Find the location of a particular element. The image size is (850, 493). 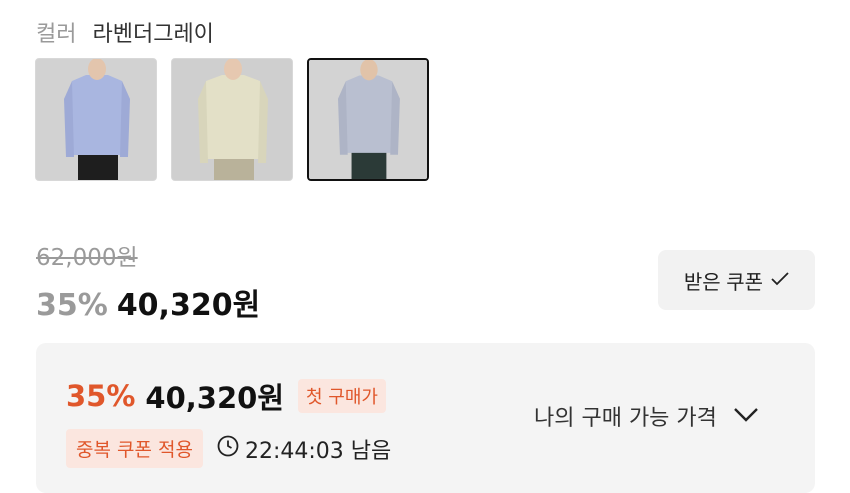

sale-price: 40,320원 is located at coordinates (188, 305).